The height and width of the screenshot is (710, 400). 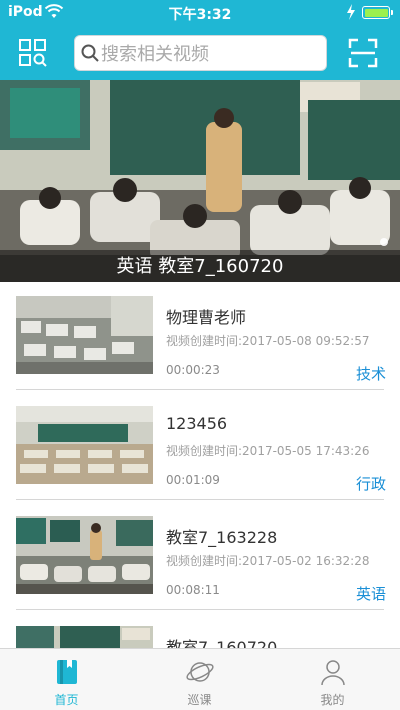 What do you see at coordinates (268, 451) in the screenshot?
I see `video-created-time: 视频创建时间:2017-05-05 17:43:26` at bounding box center [268, 451].